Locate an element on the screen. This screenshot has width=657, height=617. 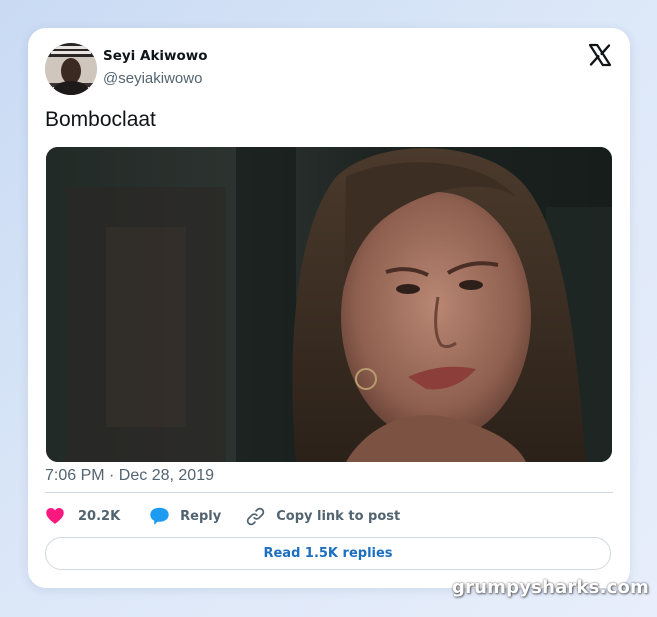
reply-button: Reply is located at coordinates (185, 516).